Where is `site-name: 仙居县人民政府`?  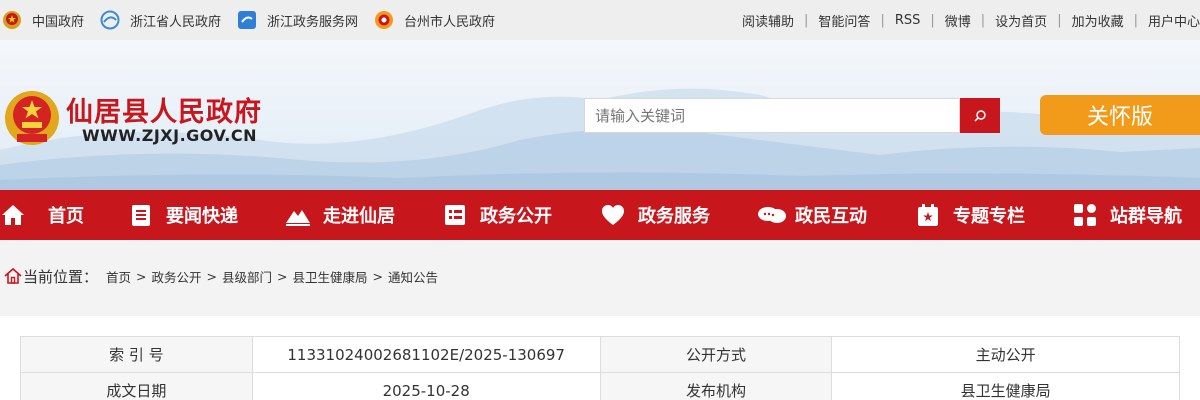
site-name: 仙居县人民政府 is located at coordinates (164, 112).